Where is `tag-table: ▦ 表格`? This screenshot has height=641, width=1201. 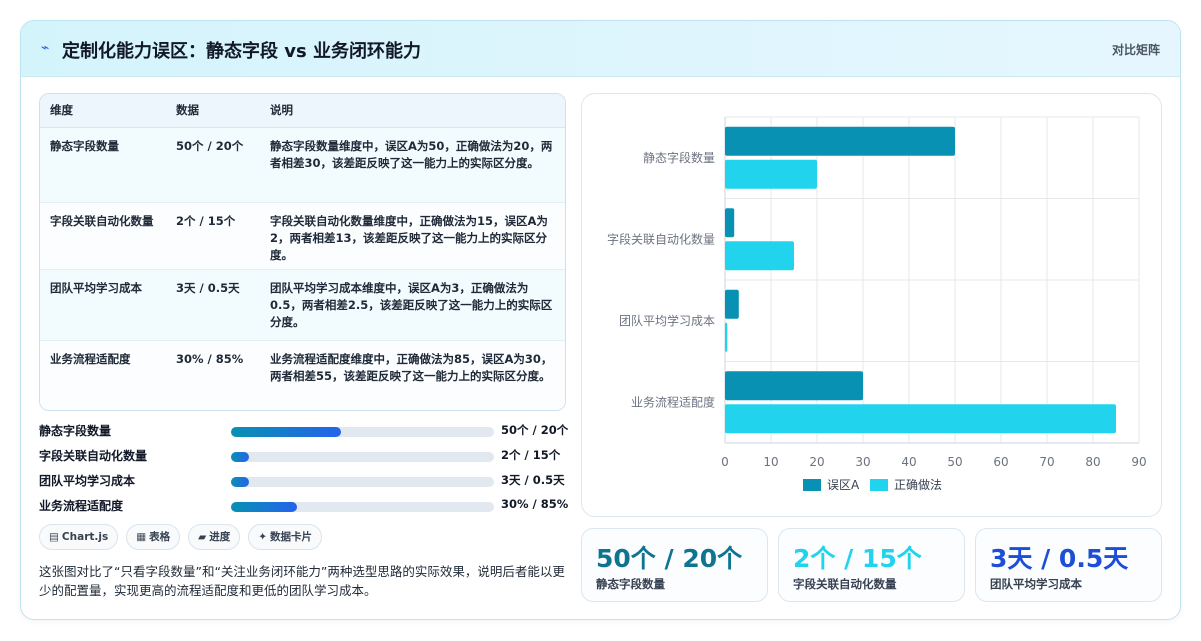 tag-table: ▦ 表格 is located at coordinates (153, 537).